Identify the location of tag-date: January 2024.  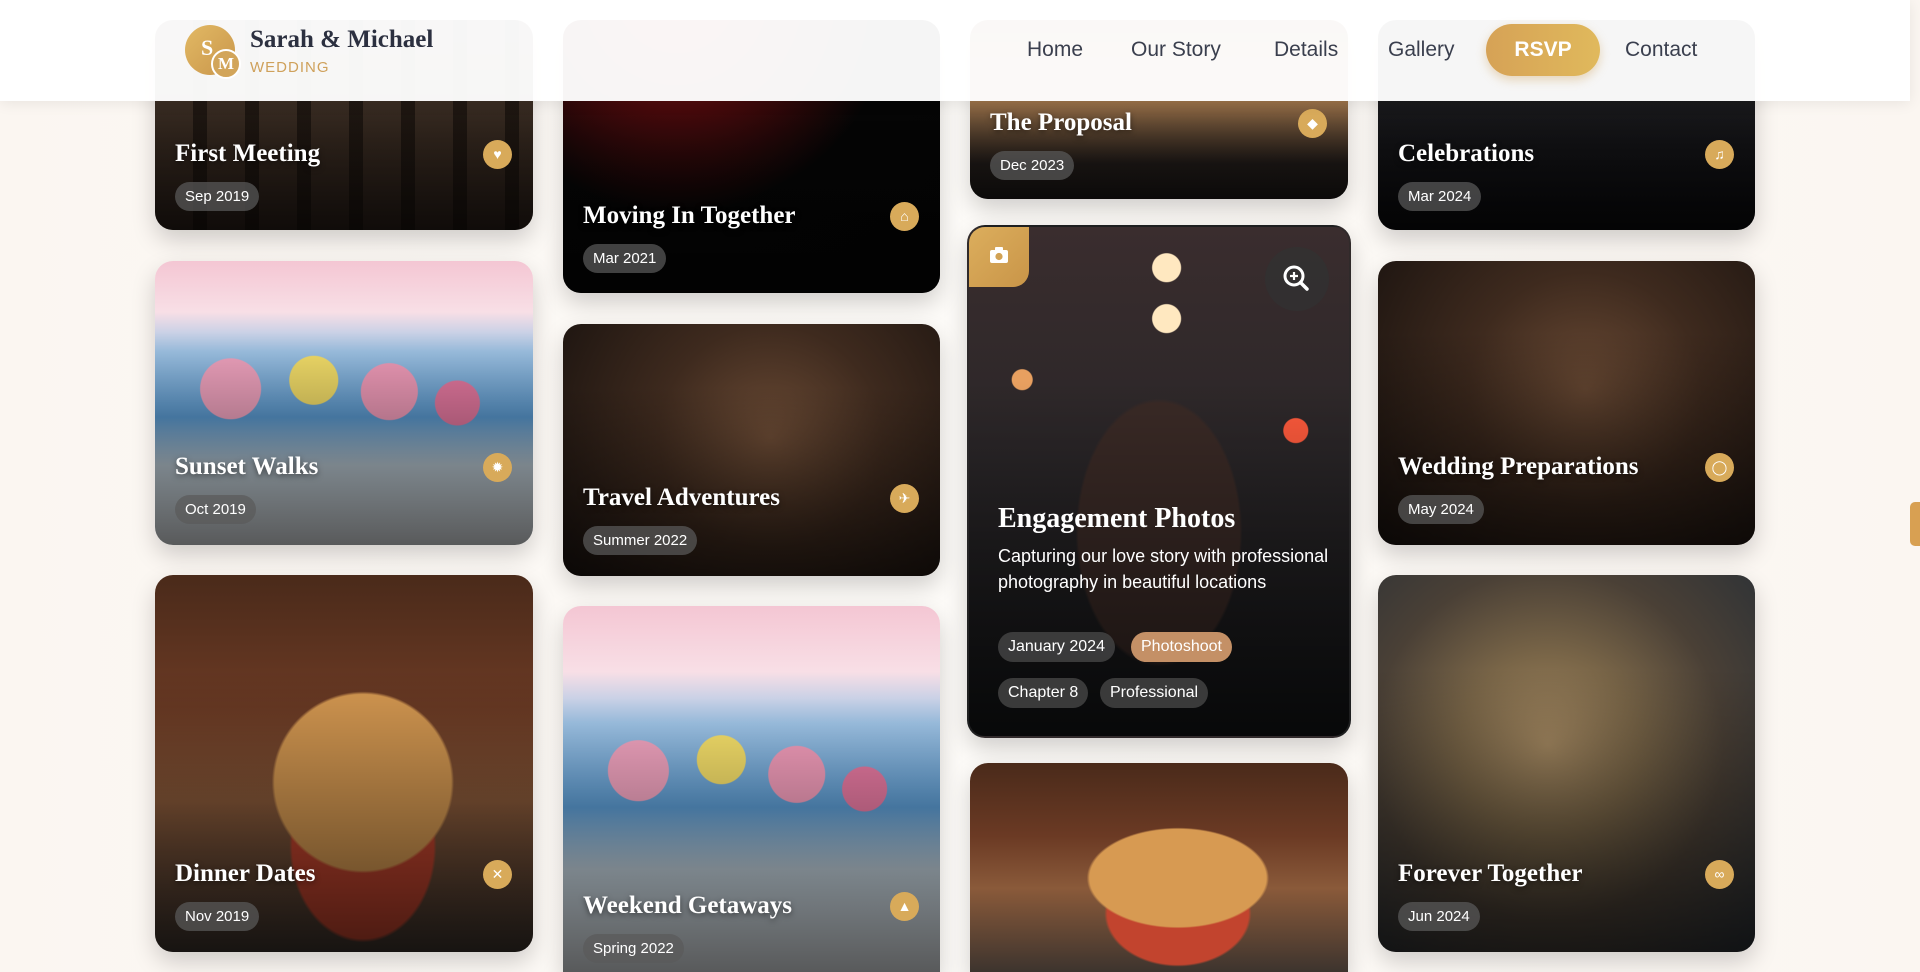
(1056, 647).